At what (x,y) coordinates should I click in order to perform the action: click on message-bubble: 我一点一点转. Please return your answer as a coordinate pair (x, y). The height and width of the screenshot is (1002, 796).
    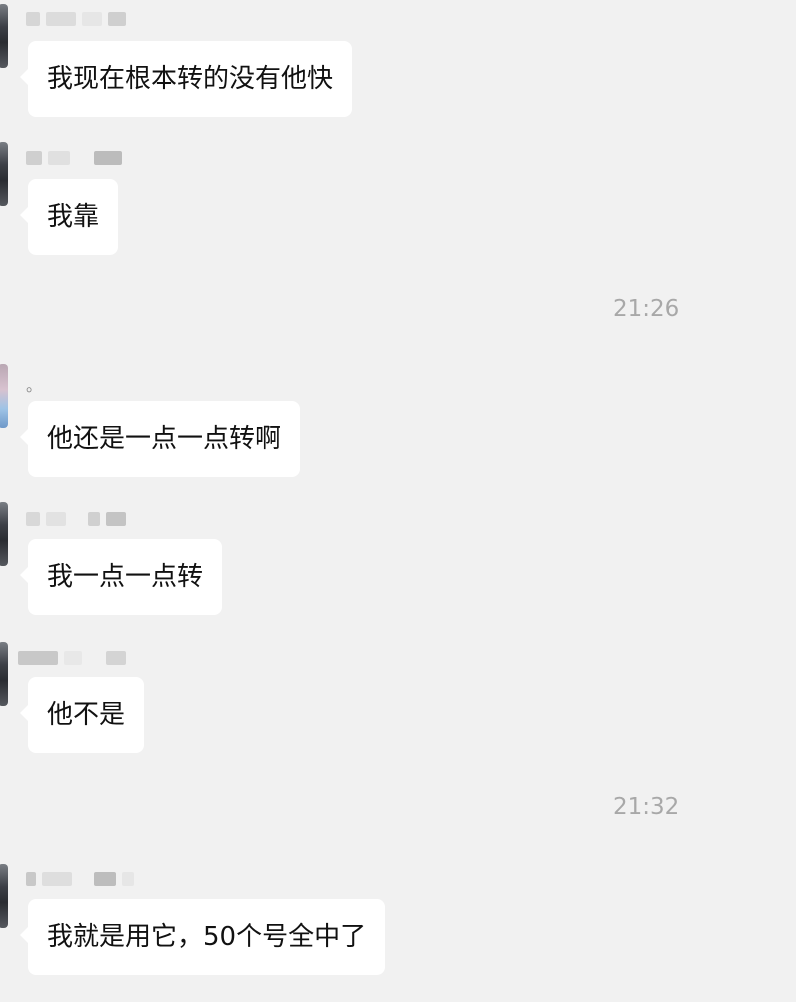
    Looking at the image, I should click on (121, 577).